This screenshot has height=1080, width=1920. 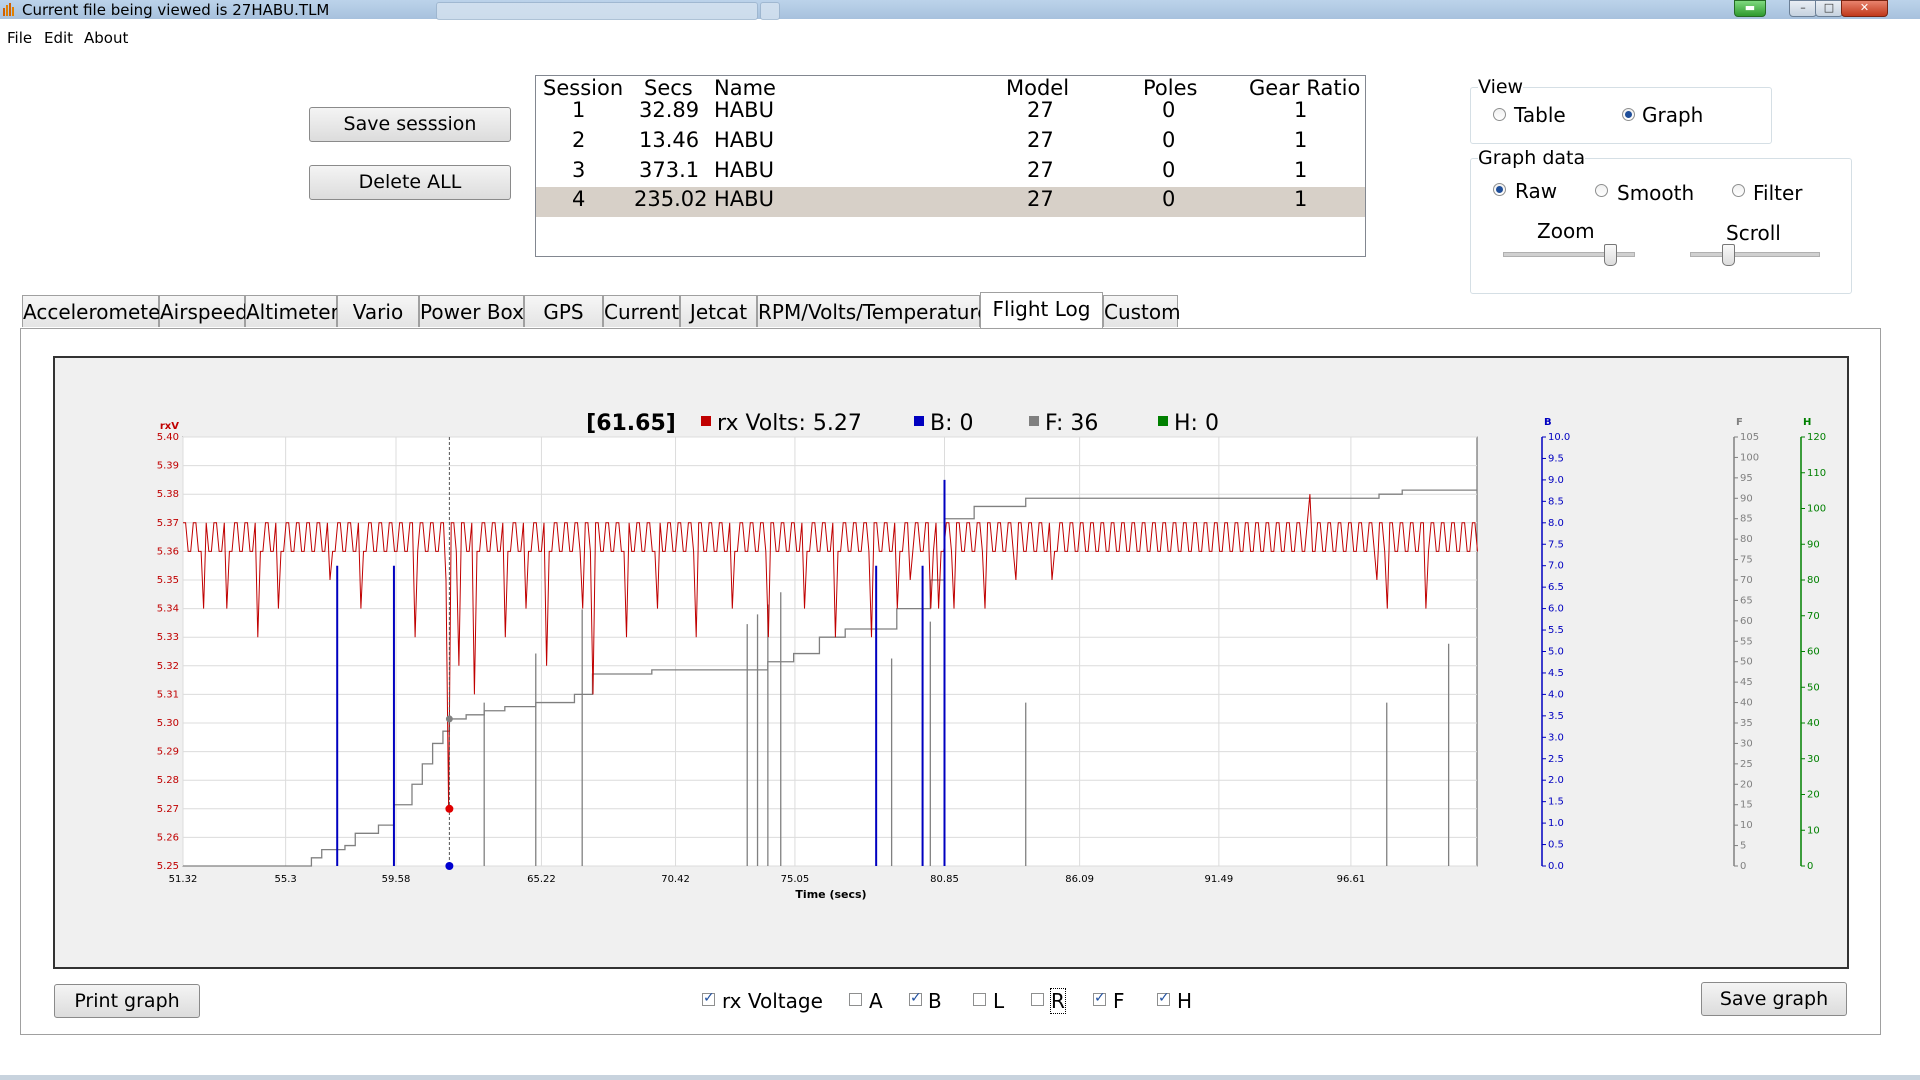 What do you see at coordinates (410, 182) in the screenshot?
I see `delete-all-button: Delete ALL` at bounding box center [410, 182].